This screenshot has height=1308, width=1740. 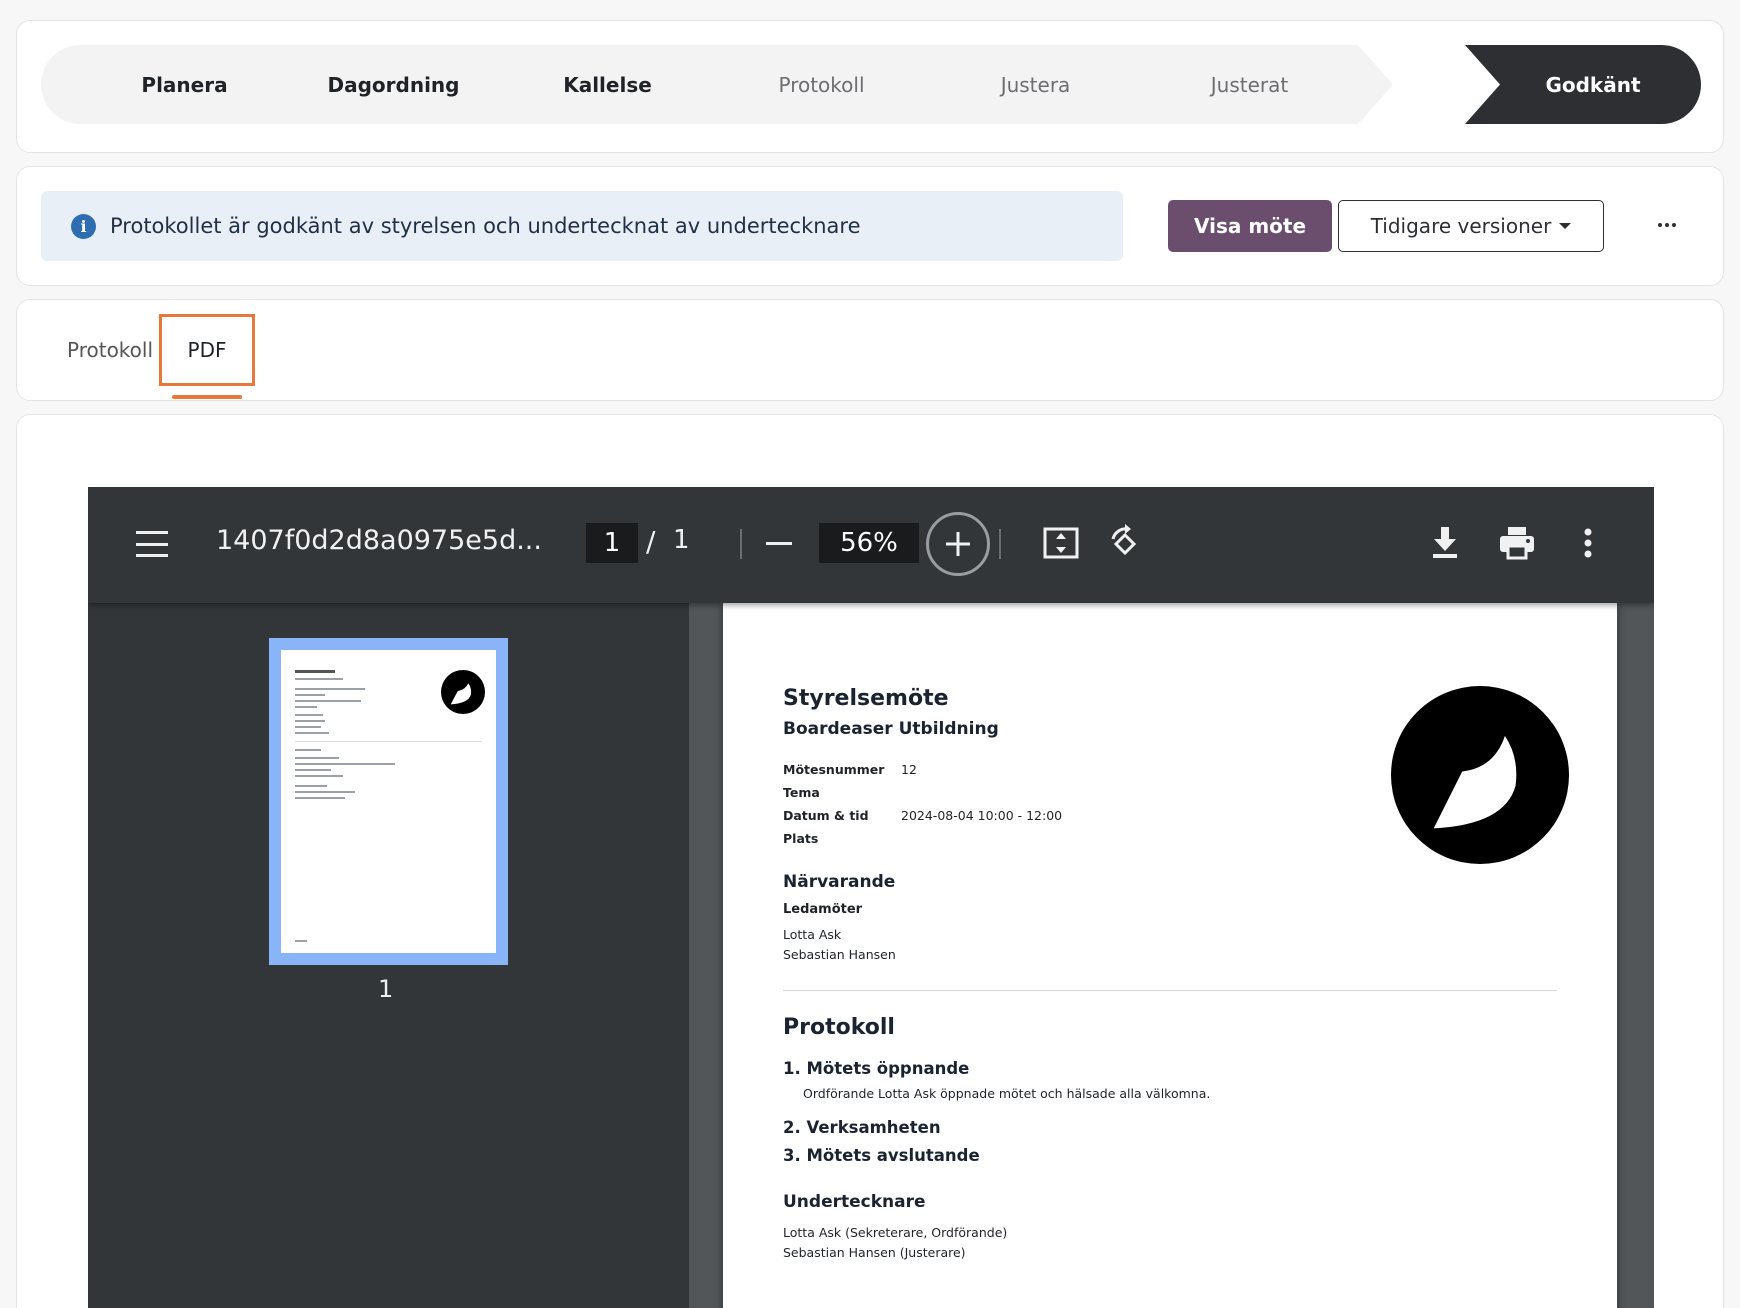 What do you see at coordinates (1480, 775) in the screenshot?
I see `boardeaser-logo-icon` at bounding box center [1480, 775].